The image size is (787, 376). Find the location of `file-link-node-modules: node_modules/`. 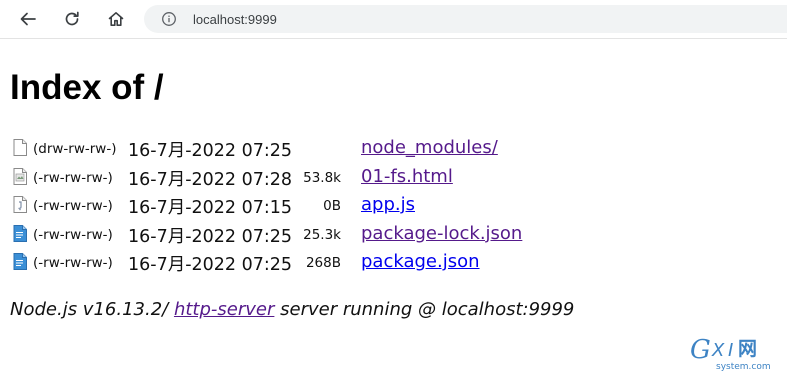

file-link-node-modules: node_modules/ is located at coordinates (429, 147).